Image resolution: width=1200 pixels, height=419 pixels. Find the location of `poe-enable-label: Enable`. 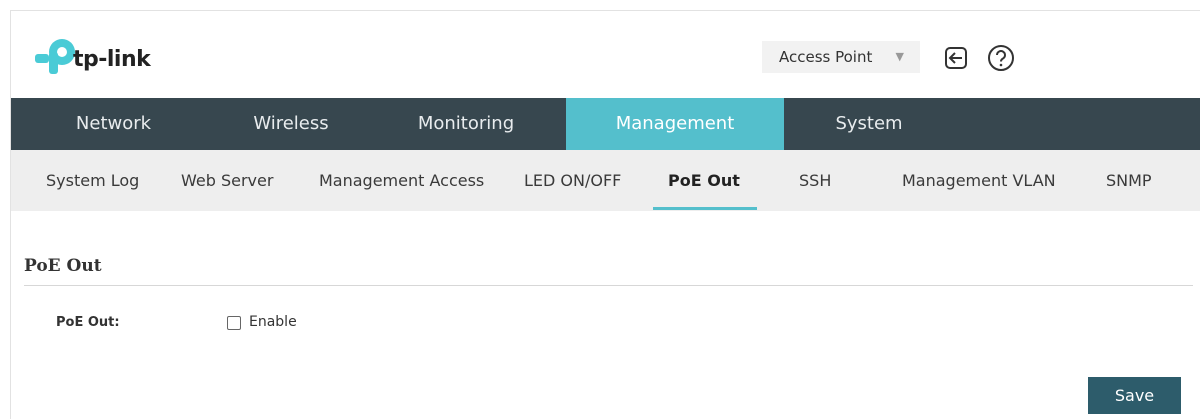

poe-enable-label: Enable is located at coordinates (273, 322).